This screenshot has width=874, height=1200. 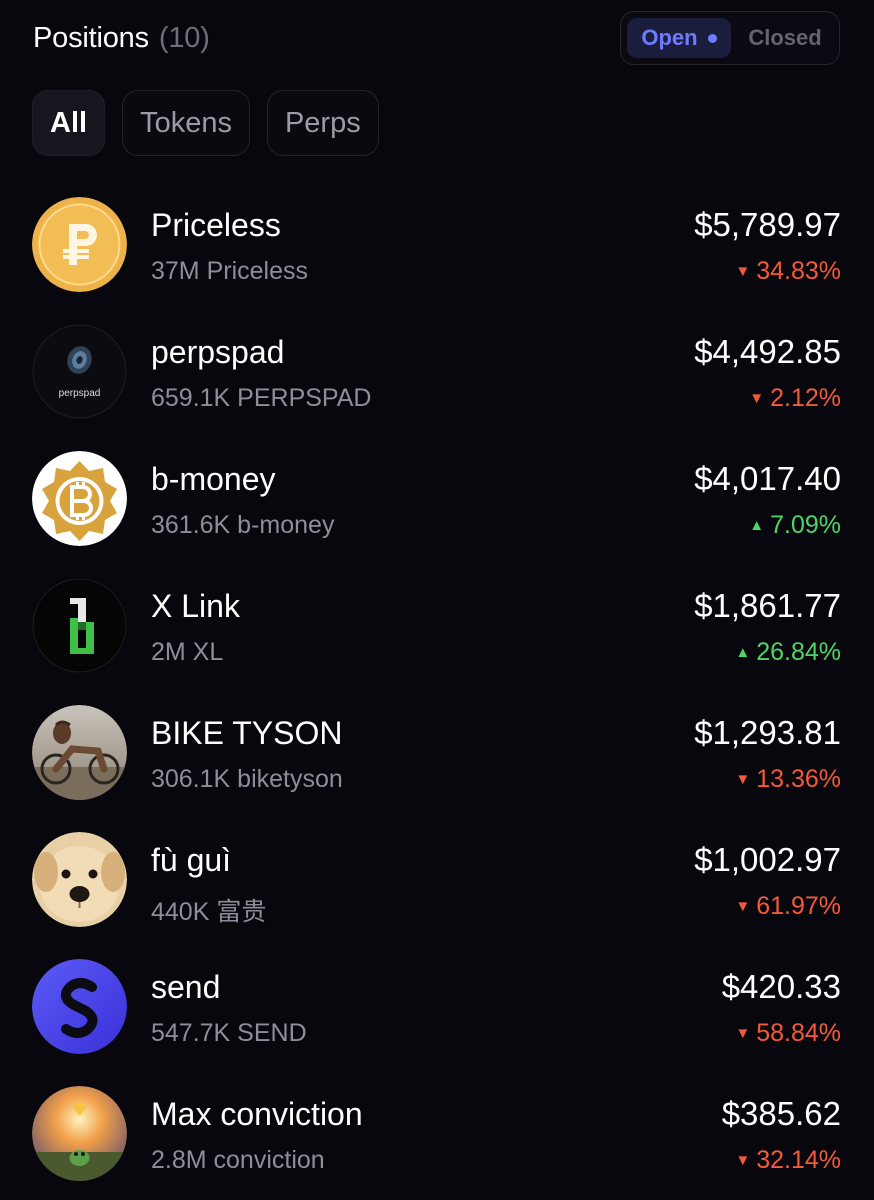 What do you see at coordinates (186, 987) in the screenshot?
I see `position-name: send` at bounding box center [186, 987].